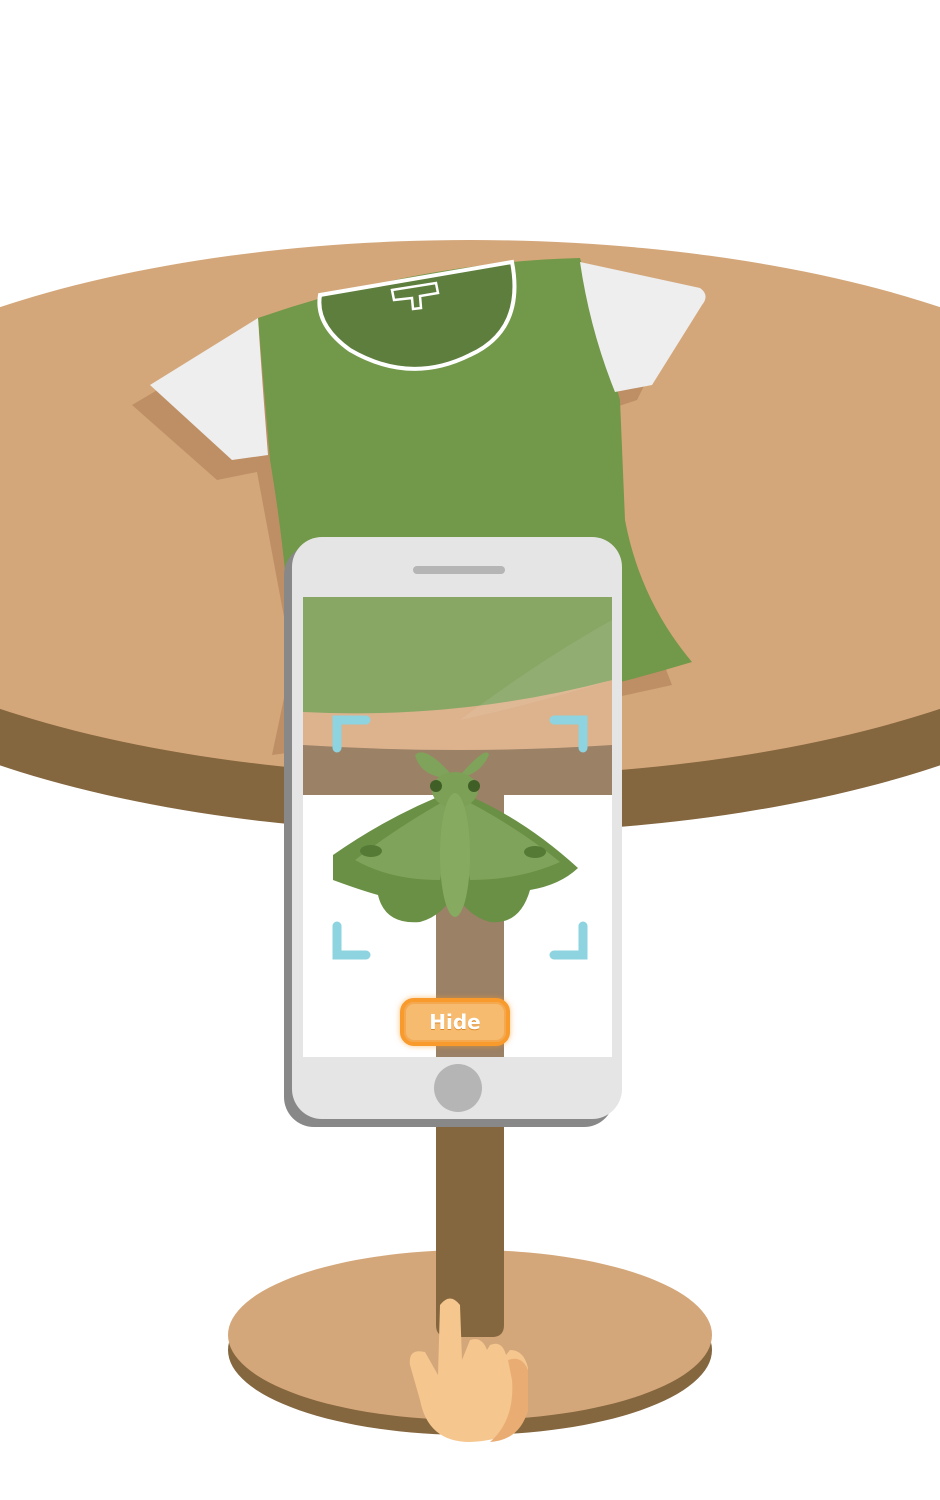 This screenshot has height=1500, width=940. Describe the element at coordinates (458, 1088) in the screenshot. I see `phone-home-button` at that location.